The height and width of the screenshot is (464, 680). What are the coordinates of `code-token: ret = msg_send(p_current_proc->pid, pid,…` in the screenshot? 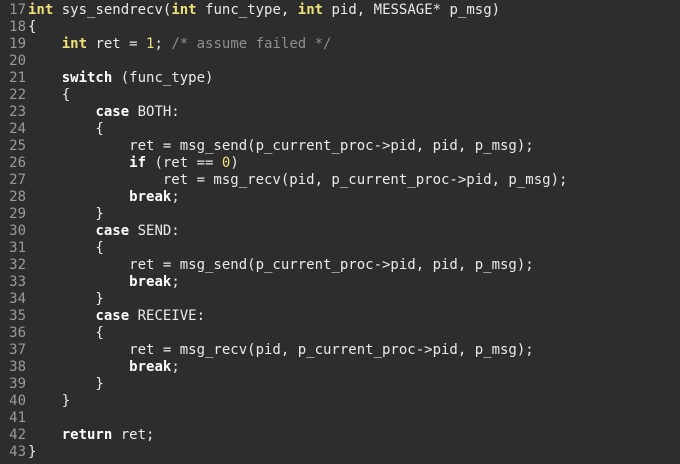 It's located at (281, 146).